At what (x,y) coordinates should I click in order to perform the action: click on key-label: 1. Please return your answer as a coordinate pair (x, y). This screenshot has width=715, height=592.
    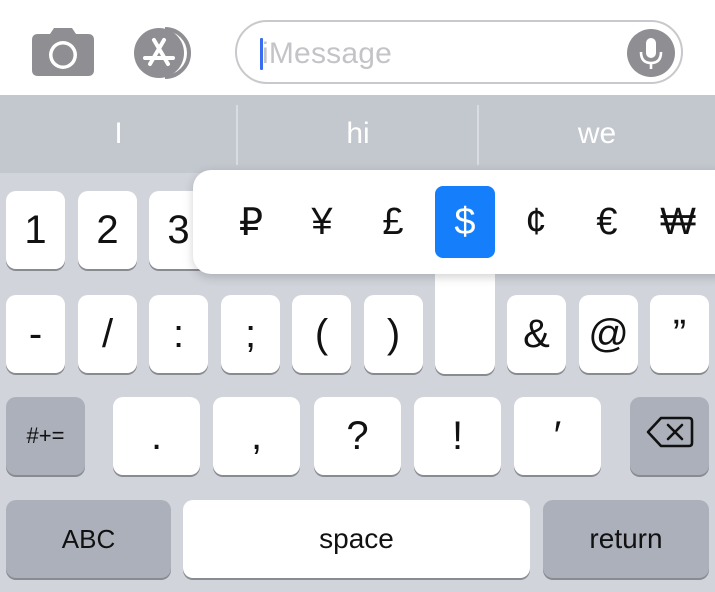
    Looking at the image, I should click on (35, 230).